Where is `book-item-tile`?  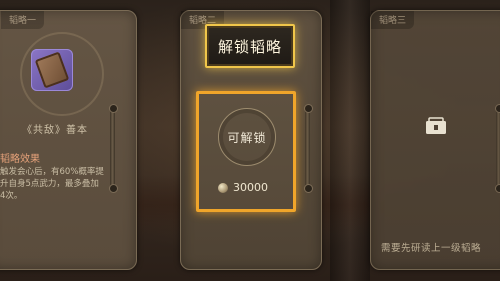 book-item-tile is located at coordinates (52, 70).